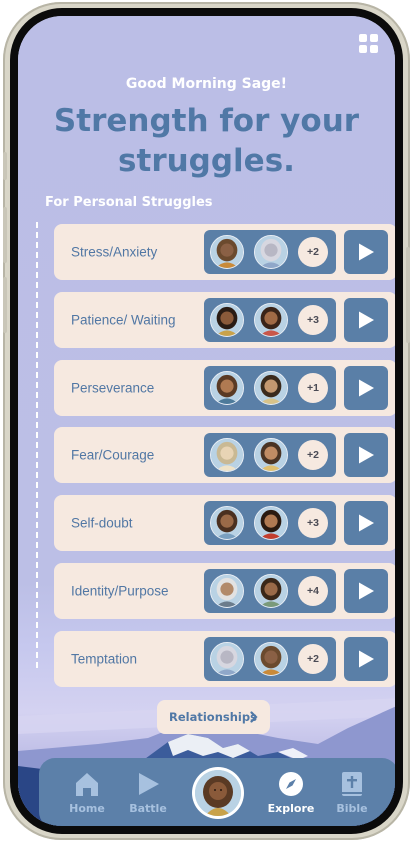 The height and width of the screenshot is (843, 415). I want to click on nav-bible-label: Bible, so click(352, 808).